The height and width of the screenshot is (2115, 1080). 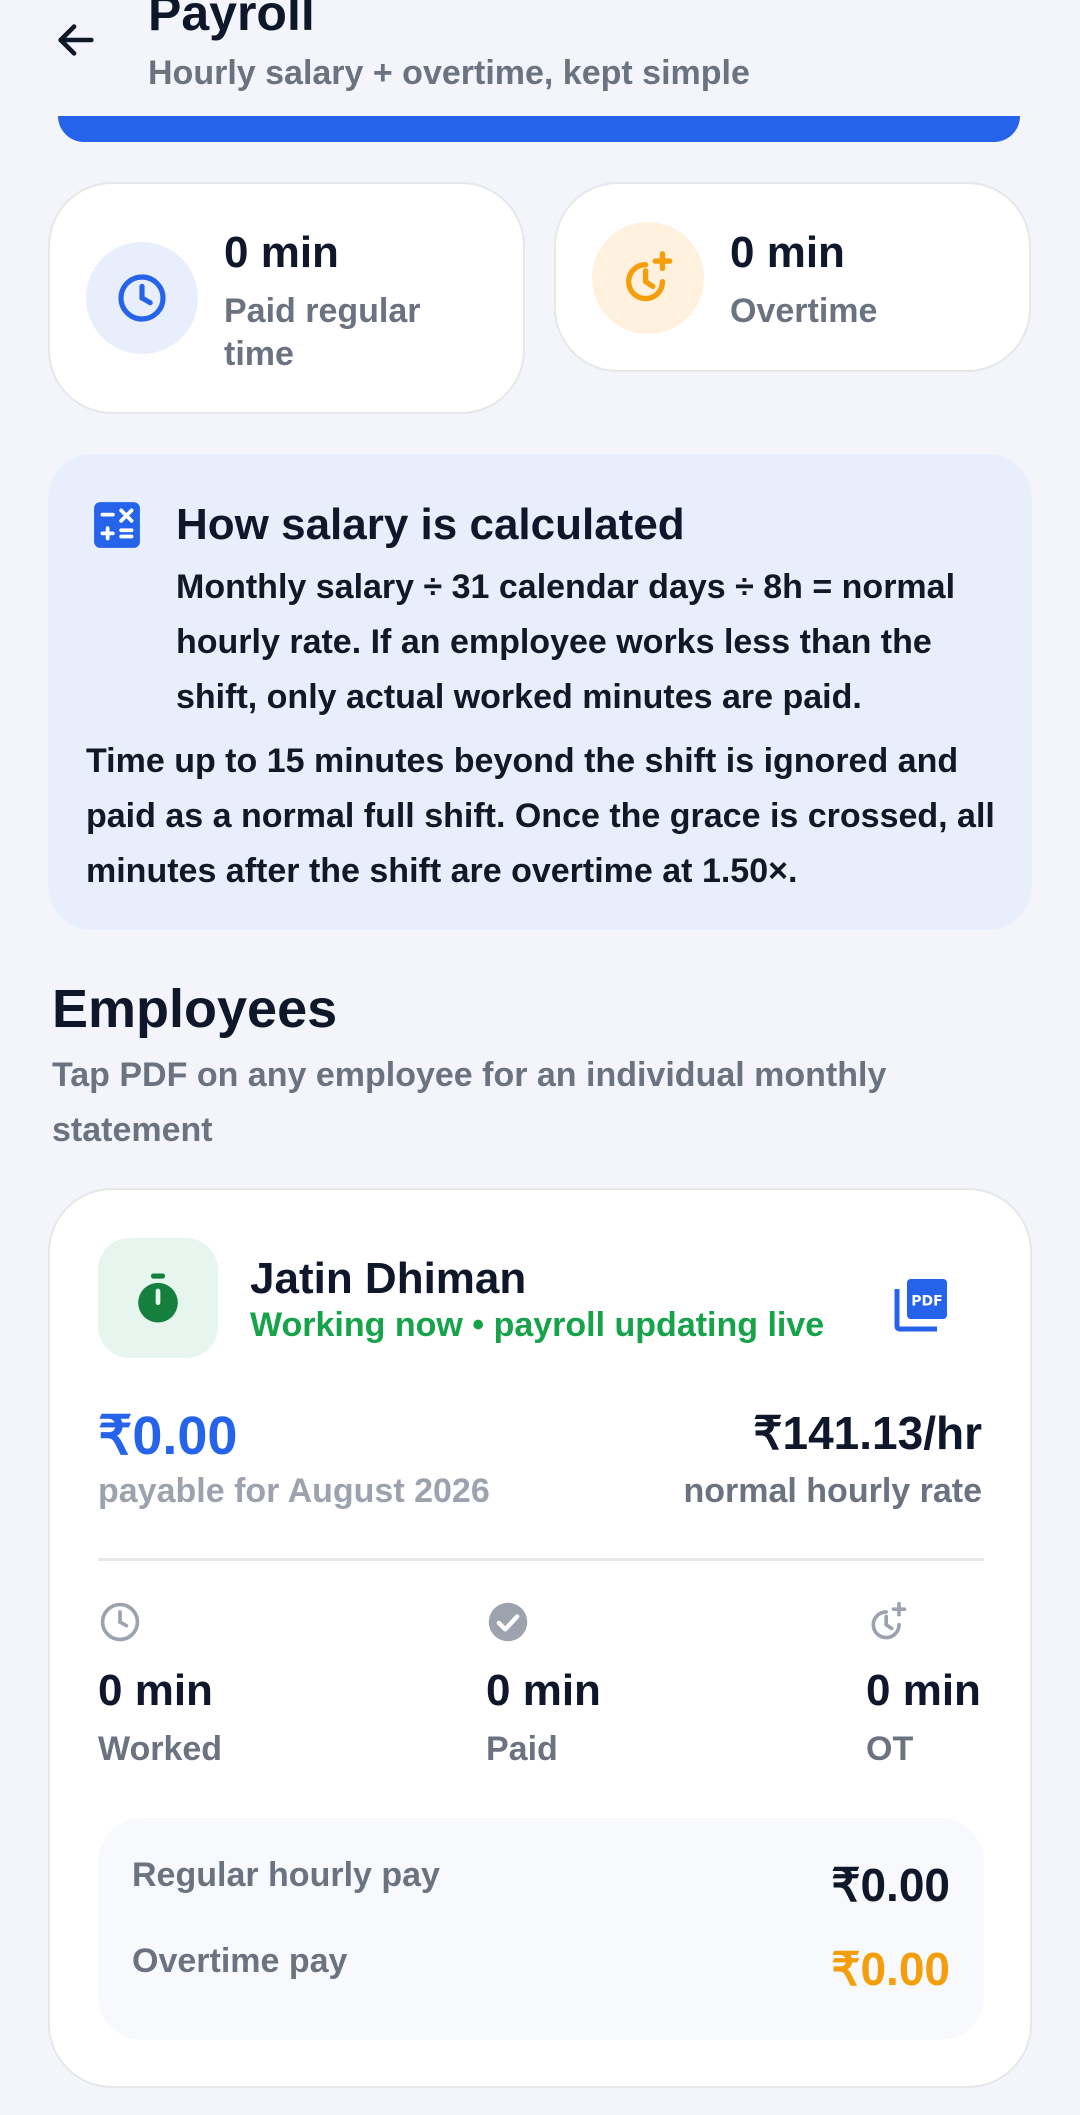 What do you see at coordinates (539, 129) in the screenshot?
I see `header-banner-edge` at bounding box center [539, 129].